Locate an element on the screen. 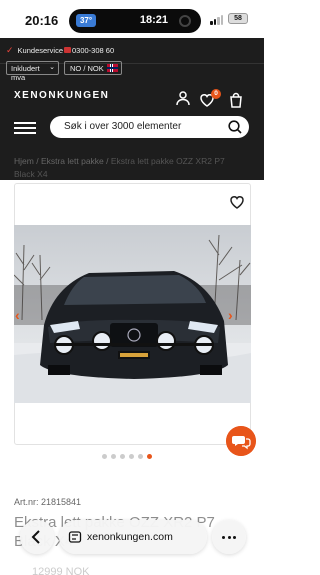 The width and height of the screenshot is (320, 575). gallery-pagination is located at coordinates (127, 457).